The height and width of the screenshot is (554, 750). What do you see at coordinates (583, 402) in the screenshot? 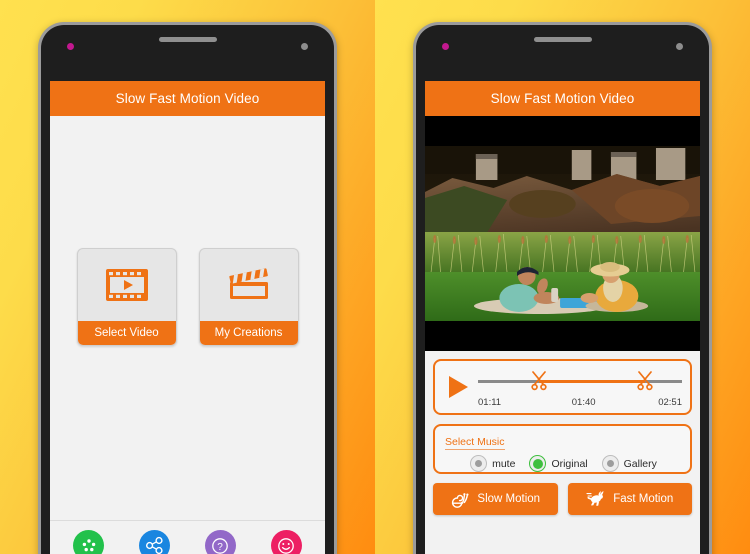
I see `trim-current-time: 01:40` at bounding box center [583, 402].